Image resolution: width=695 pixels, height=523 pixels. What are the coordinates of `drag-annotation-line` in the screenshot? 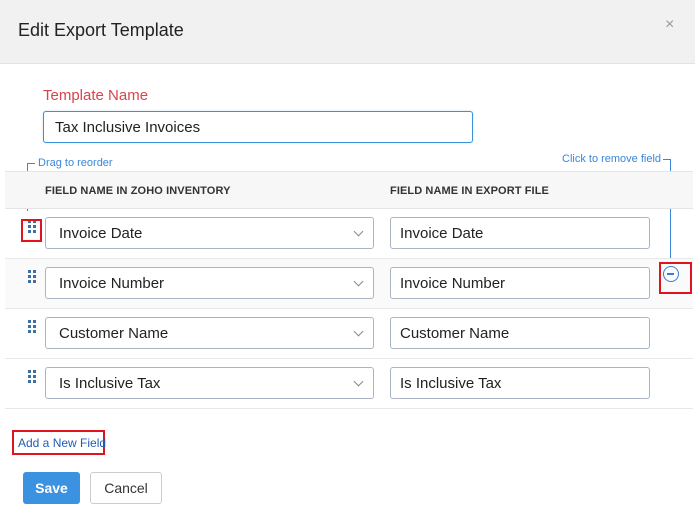 It's located at (31, 163).